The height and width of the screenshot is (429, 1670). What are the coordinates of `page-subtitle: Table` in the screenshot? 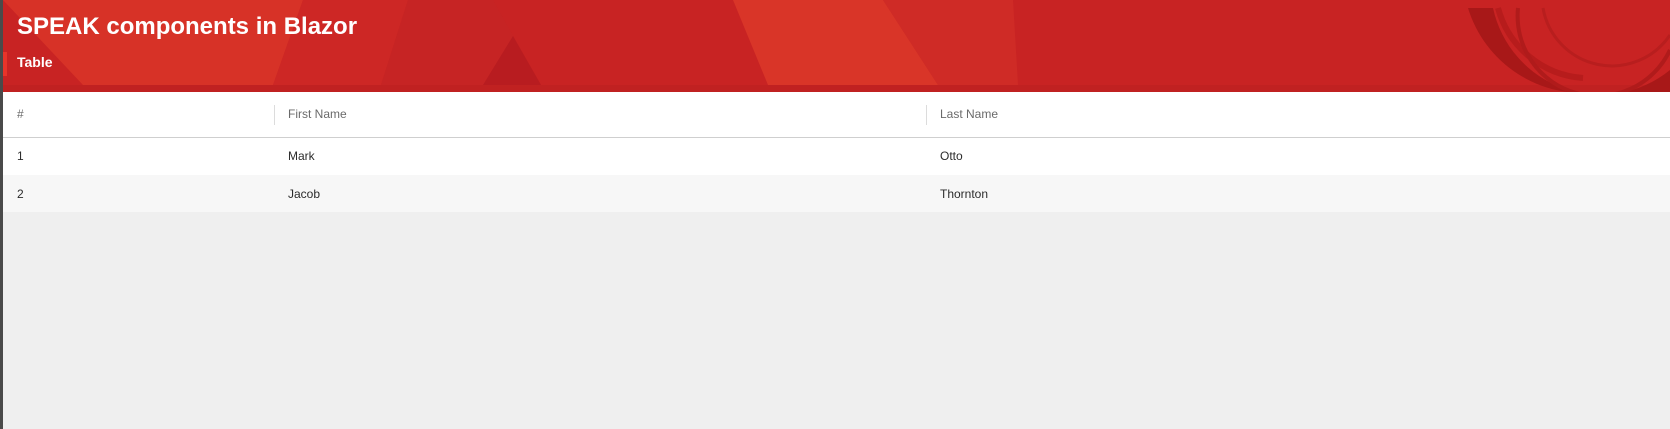 It's located at (35, 62).